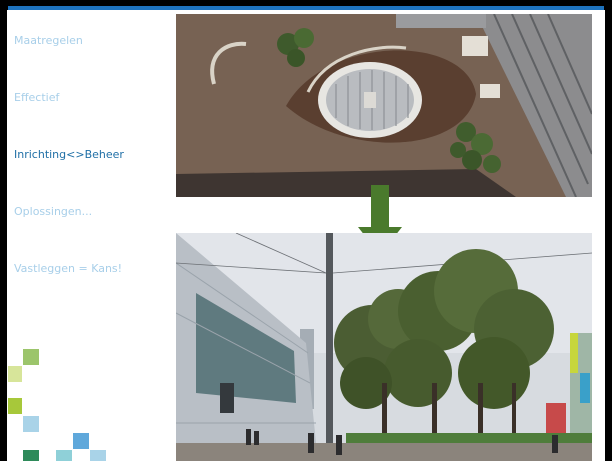 This screenshot has width=612, height=461. Describe the element at coordinates (48, 40) in the screenshot. I see `nav-item-maatregelen: Maatregelen` at that location.